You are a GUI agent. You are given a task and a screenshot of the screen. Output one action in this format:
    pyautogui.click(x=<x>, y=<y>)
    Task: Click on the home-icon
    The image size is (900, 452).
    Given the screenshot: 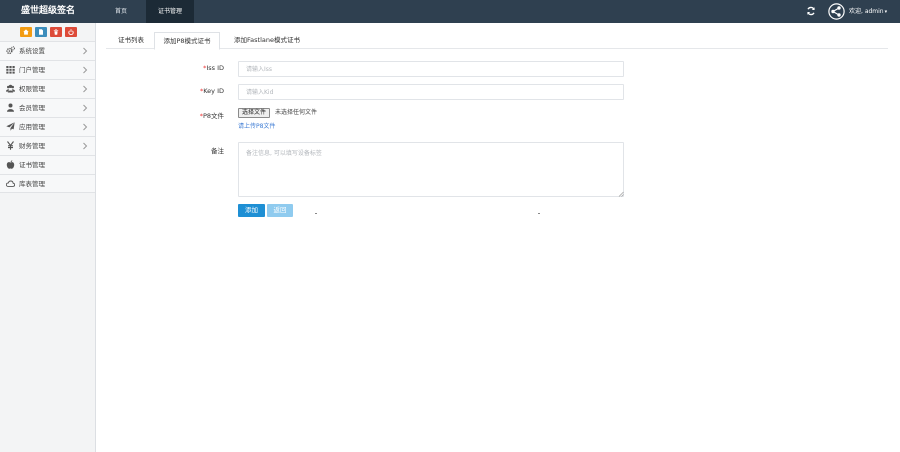 What is the action you would take?
    pyautogui.click(x=26, y=32)
    